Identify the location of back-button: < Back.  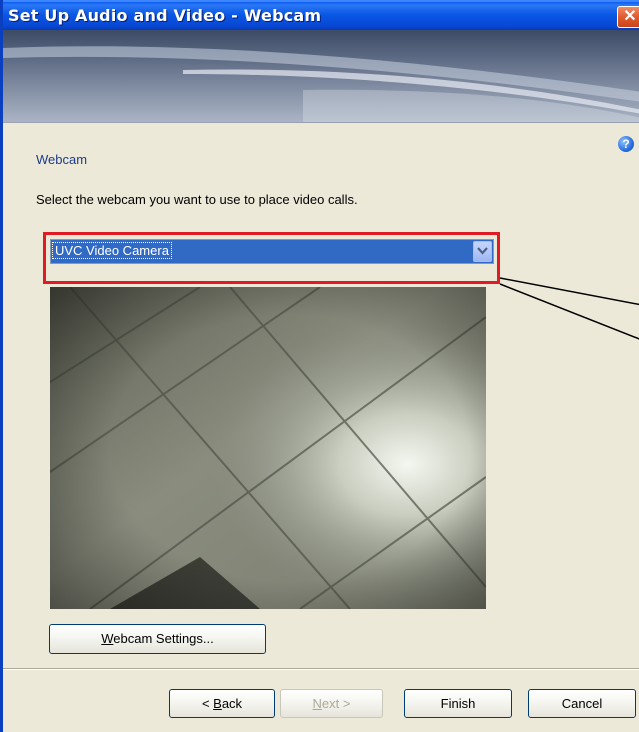
(222, 703).